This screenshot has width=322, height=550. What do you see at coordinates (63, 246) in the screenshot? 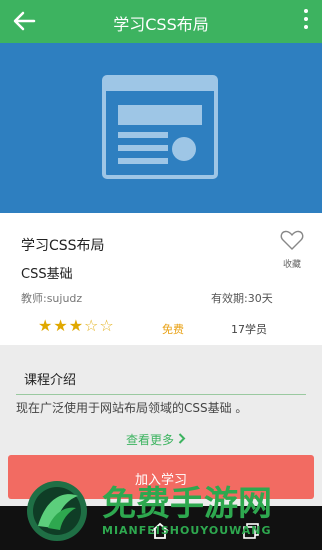
I see `course-name: 学习CSS布局` at bounding box center [63, 246].